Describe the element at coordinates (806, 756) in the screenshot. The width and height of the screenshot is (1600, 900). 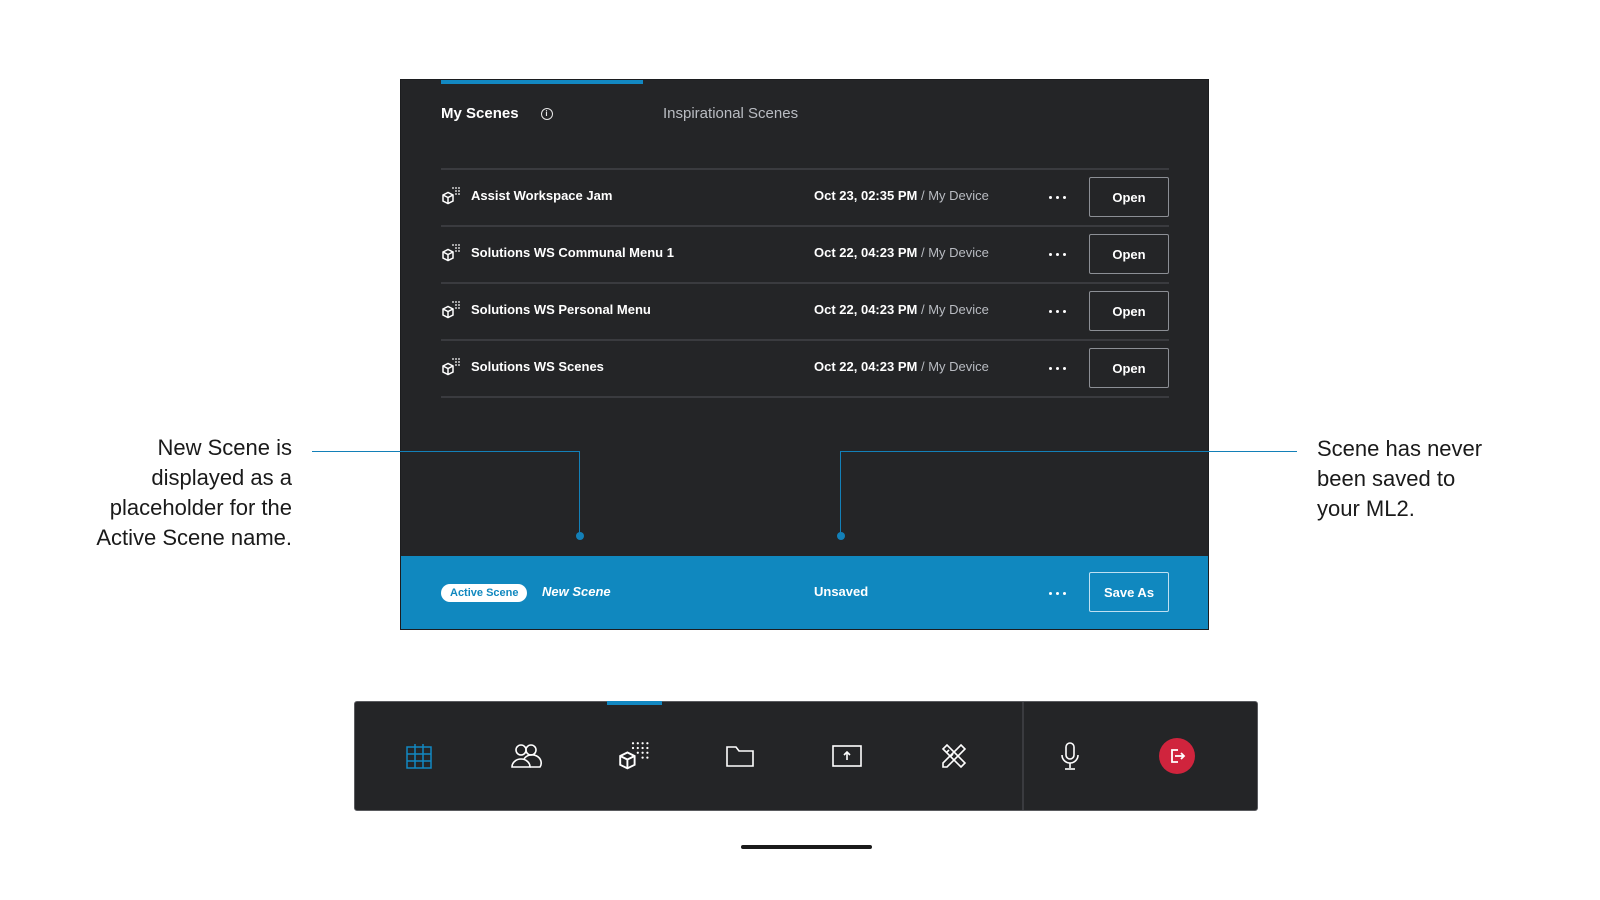
I see `bottom-toolbar` at that location.